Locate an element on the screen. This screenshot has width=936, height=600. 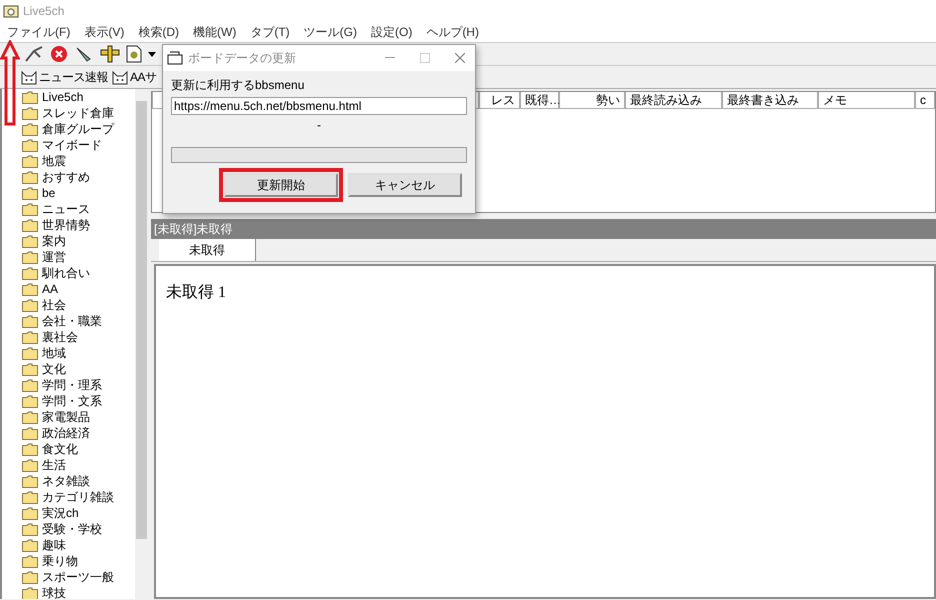
window-title: Live5ch is located at coordinates (43, 11).